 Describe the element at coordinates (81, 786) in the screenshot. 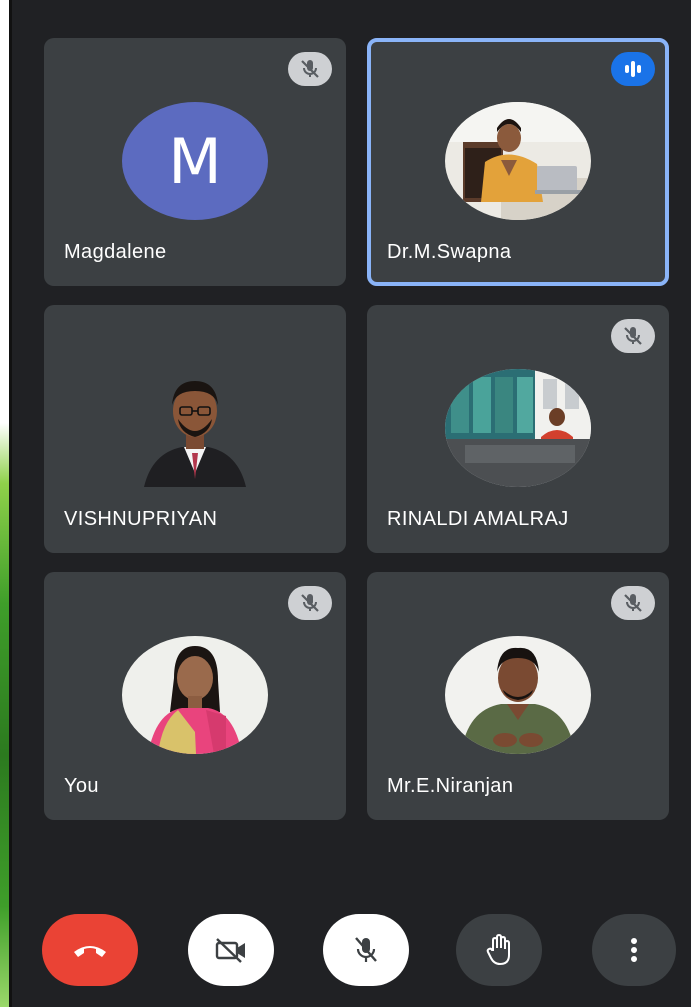

I see `participant-name: You` at that location.